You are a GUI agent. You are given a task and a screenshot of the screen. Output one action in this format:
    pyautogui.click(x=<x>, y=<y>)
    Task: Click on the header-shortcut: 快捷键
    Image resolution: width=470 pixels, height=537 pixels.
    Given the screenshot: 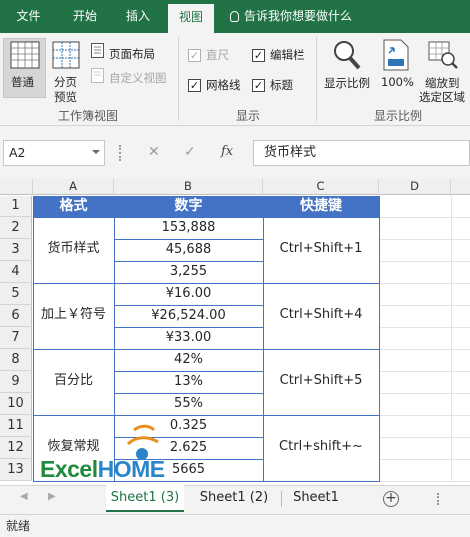 What is the action you would take?
    pyautogui.click(x=321, y=206)
    